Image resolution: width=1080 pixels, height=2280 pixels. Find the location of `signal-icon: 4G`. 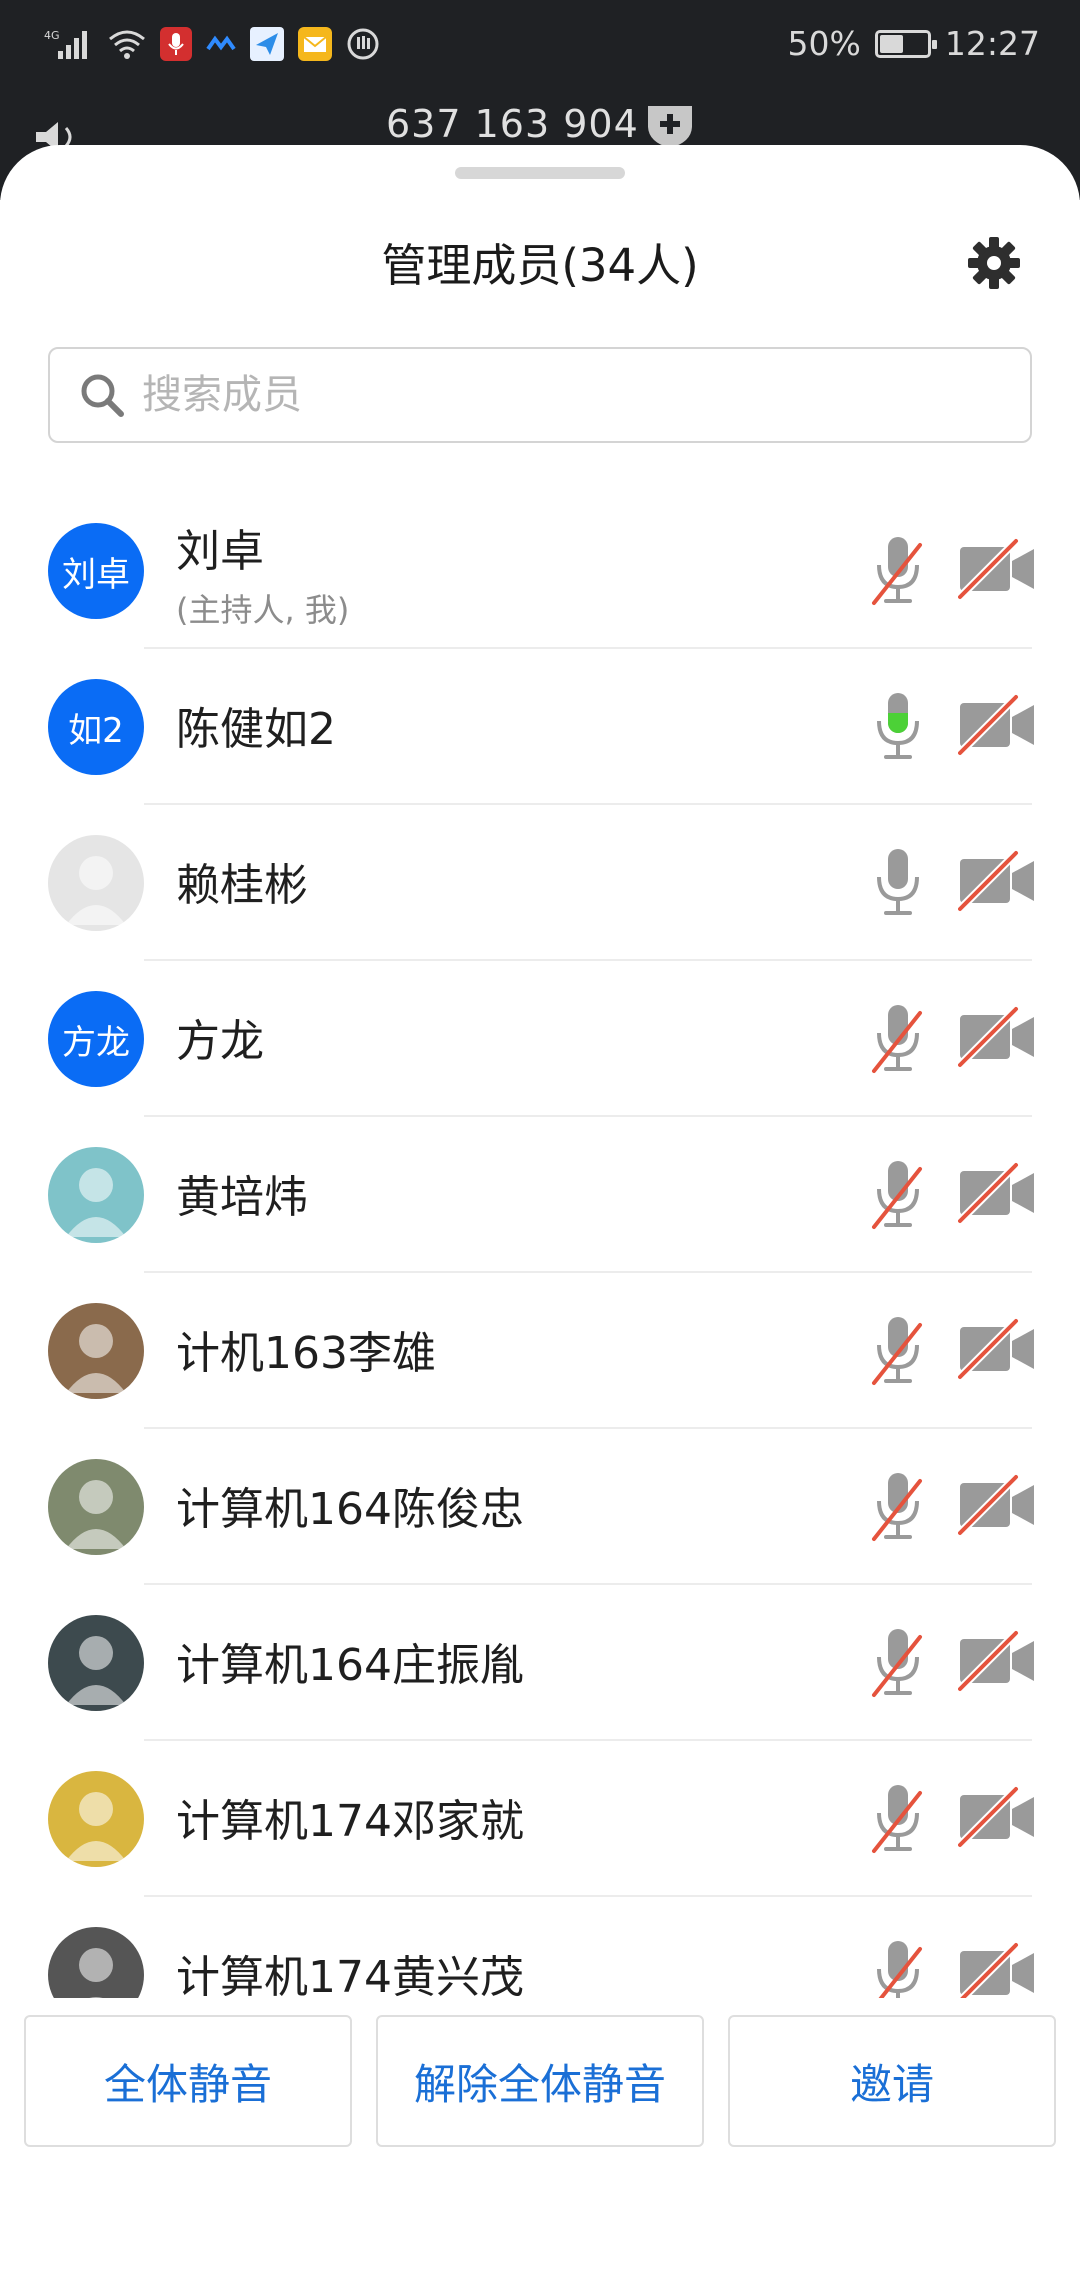

signal-icon: 4G is located at coordinates (69, 44).